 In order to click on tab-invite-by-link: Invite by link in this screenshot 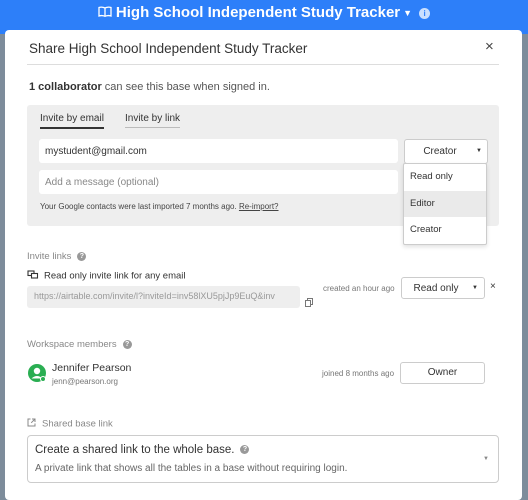, I will do `click(153, 120)`.